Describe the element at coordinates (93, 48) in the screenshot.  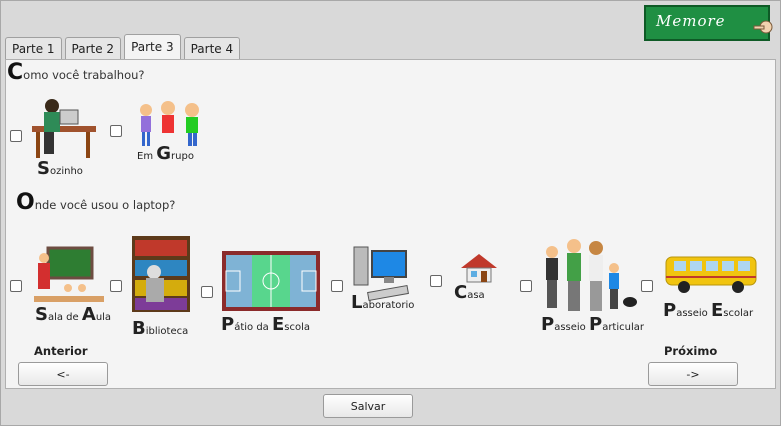
I see `tab-parte-2: Parte 2` at that location.